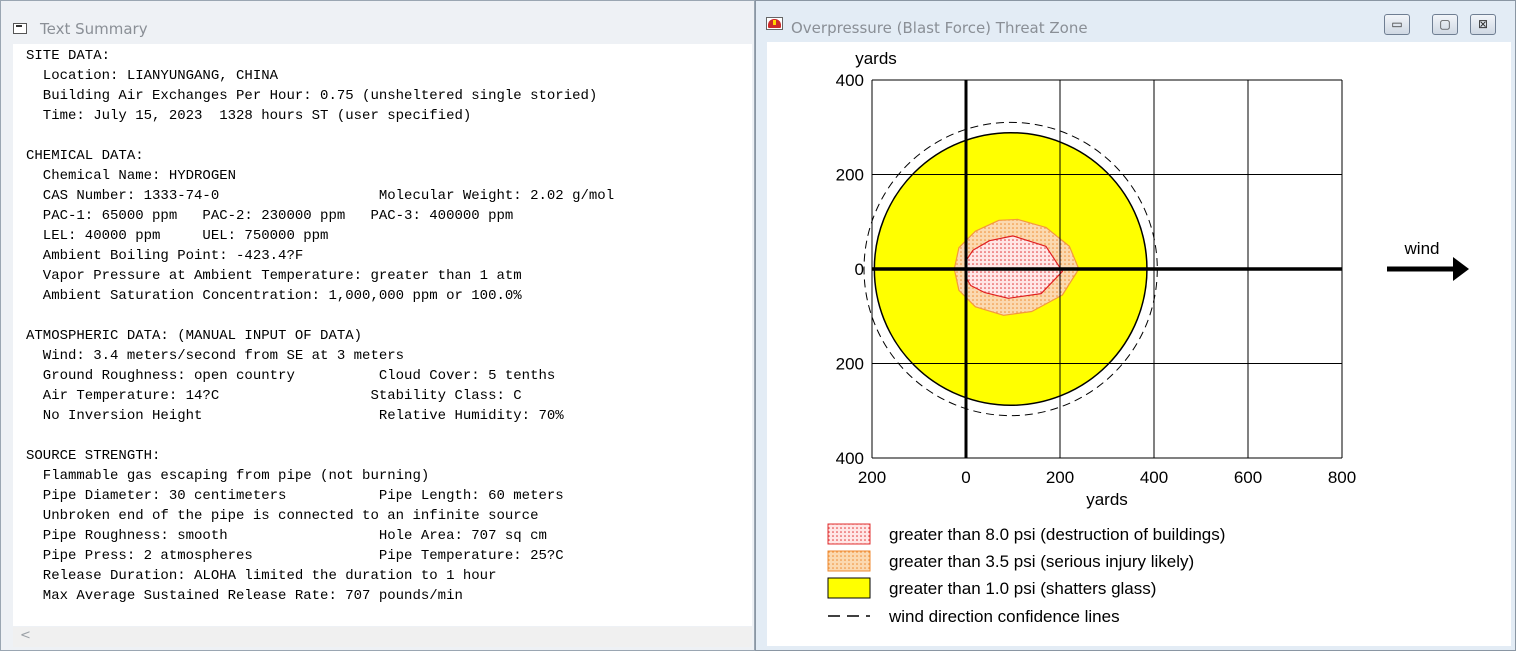 The height and width of the screenshot is (651, 1516). I want to click on x-tick-label: 800, so click(1342, 477).